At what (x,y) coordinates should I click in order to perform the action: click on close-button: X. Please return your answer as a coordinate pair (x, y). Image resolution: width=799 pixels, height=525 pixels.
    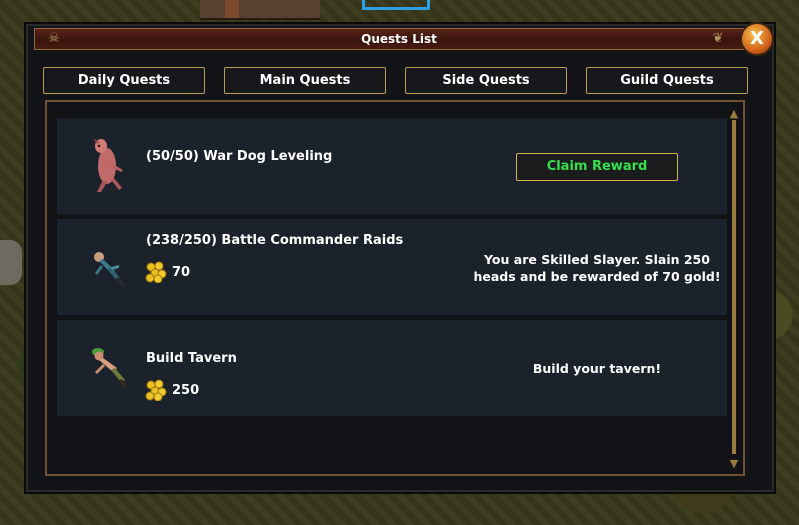
    Looking at the image, I should click on (757, 39).